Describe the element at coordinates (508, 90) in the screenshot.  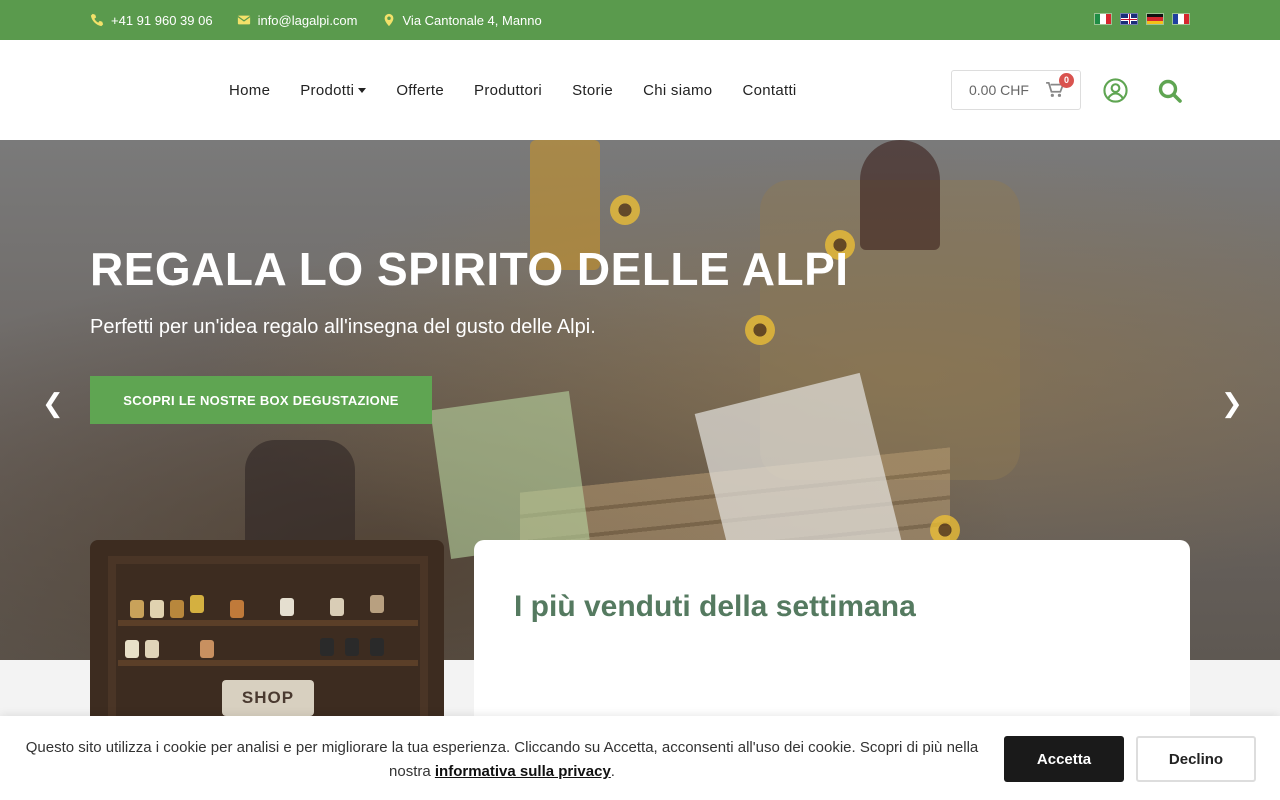
I see `nav-produttori: Produttori` at that location.